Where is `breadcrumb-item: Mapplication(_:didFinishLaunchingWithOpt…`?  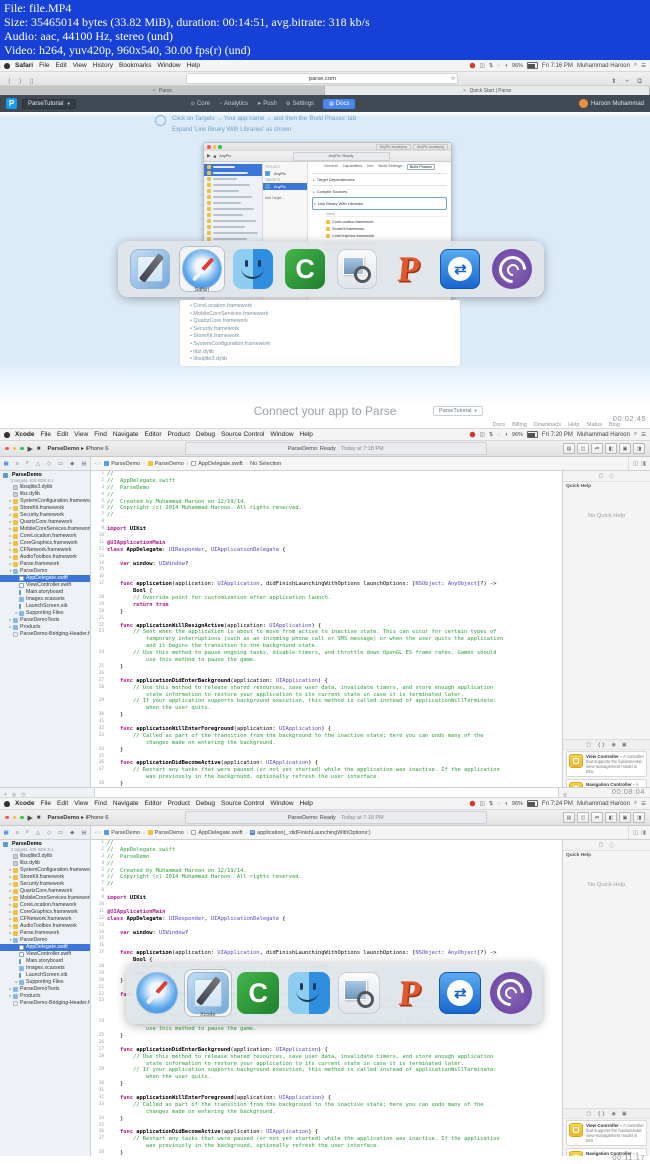 breadcrumb-item: Mapplication(_:didFinishLaunchingWithOpt… is located at coordinates (310, 833).